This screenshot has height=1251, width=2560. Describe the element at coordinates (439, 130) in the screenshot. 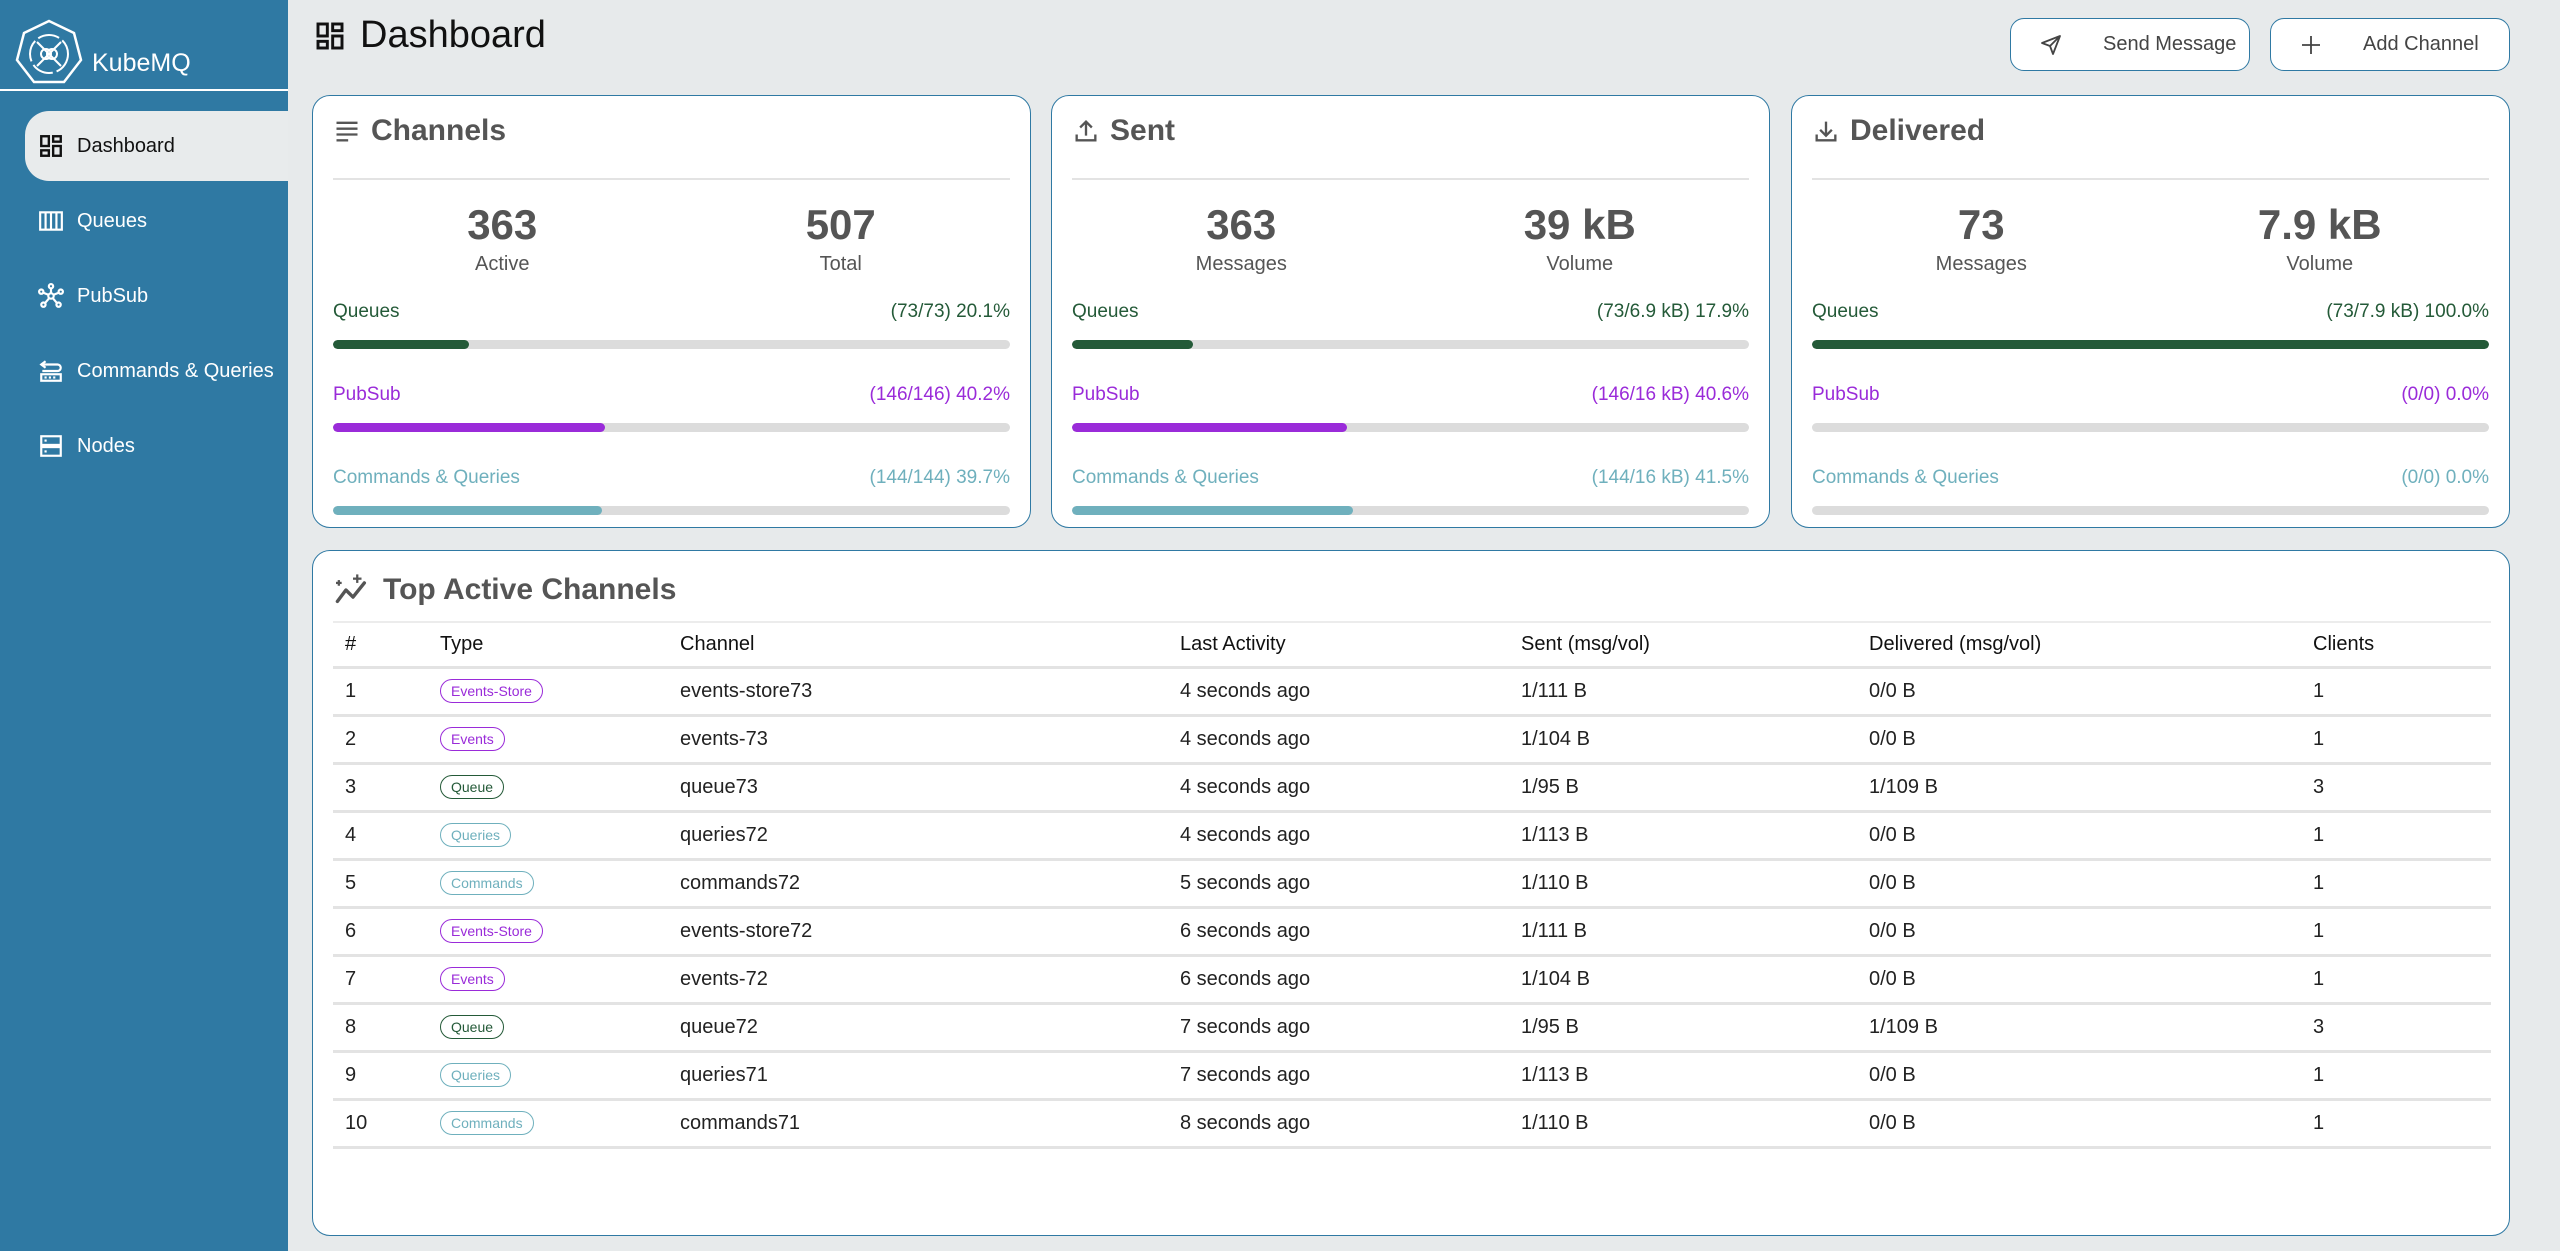

I see `card-title: Channels` at that location.